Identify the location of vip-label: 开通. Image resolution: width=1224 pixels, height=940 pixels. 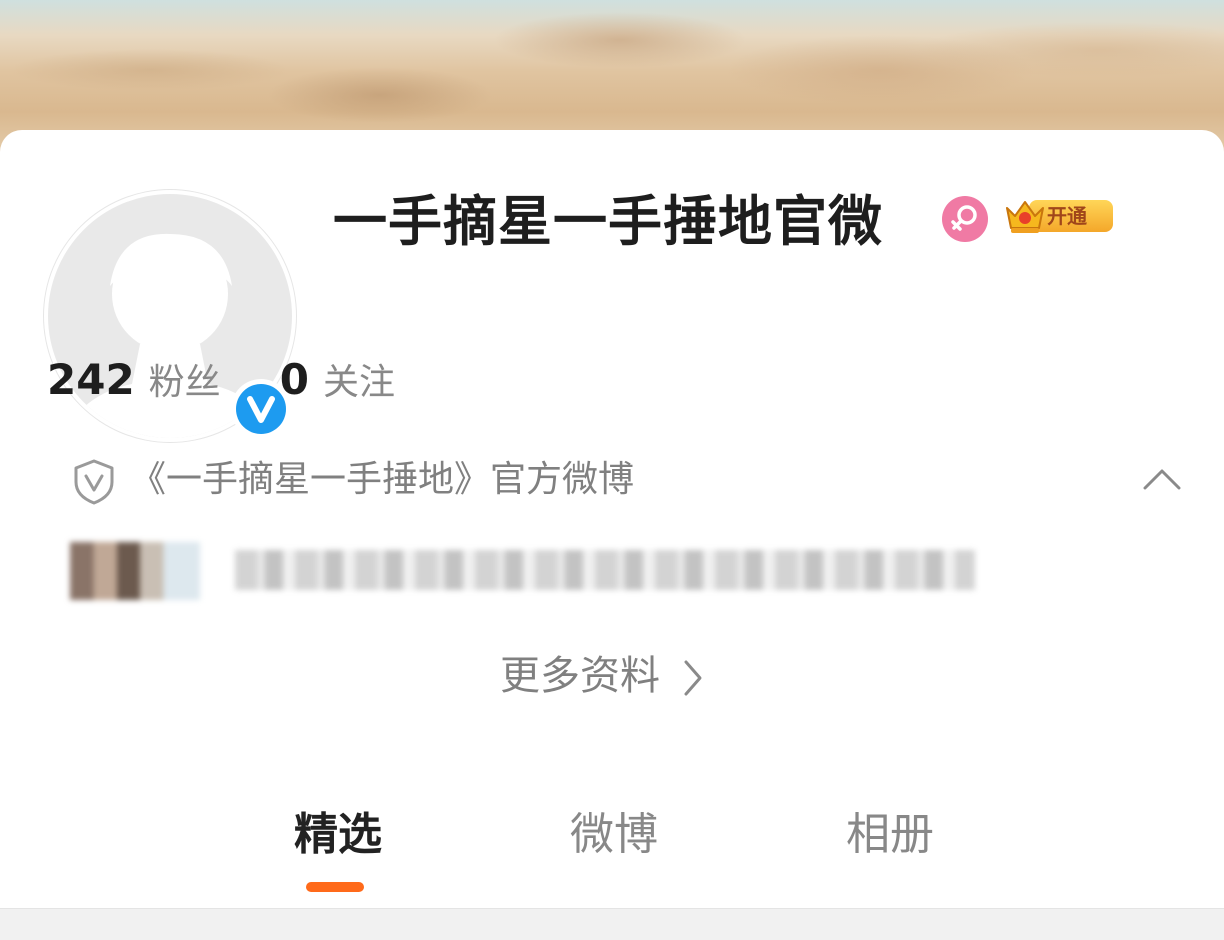
(1067, 216).